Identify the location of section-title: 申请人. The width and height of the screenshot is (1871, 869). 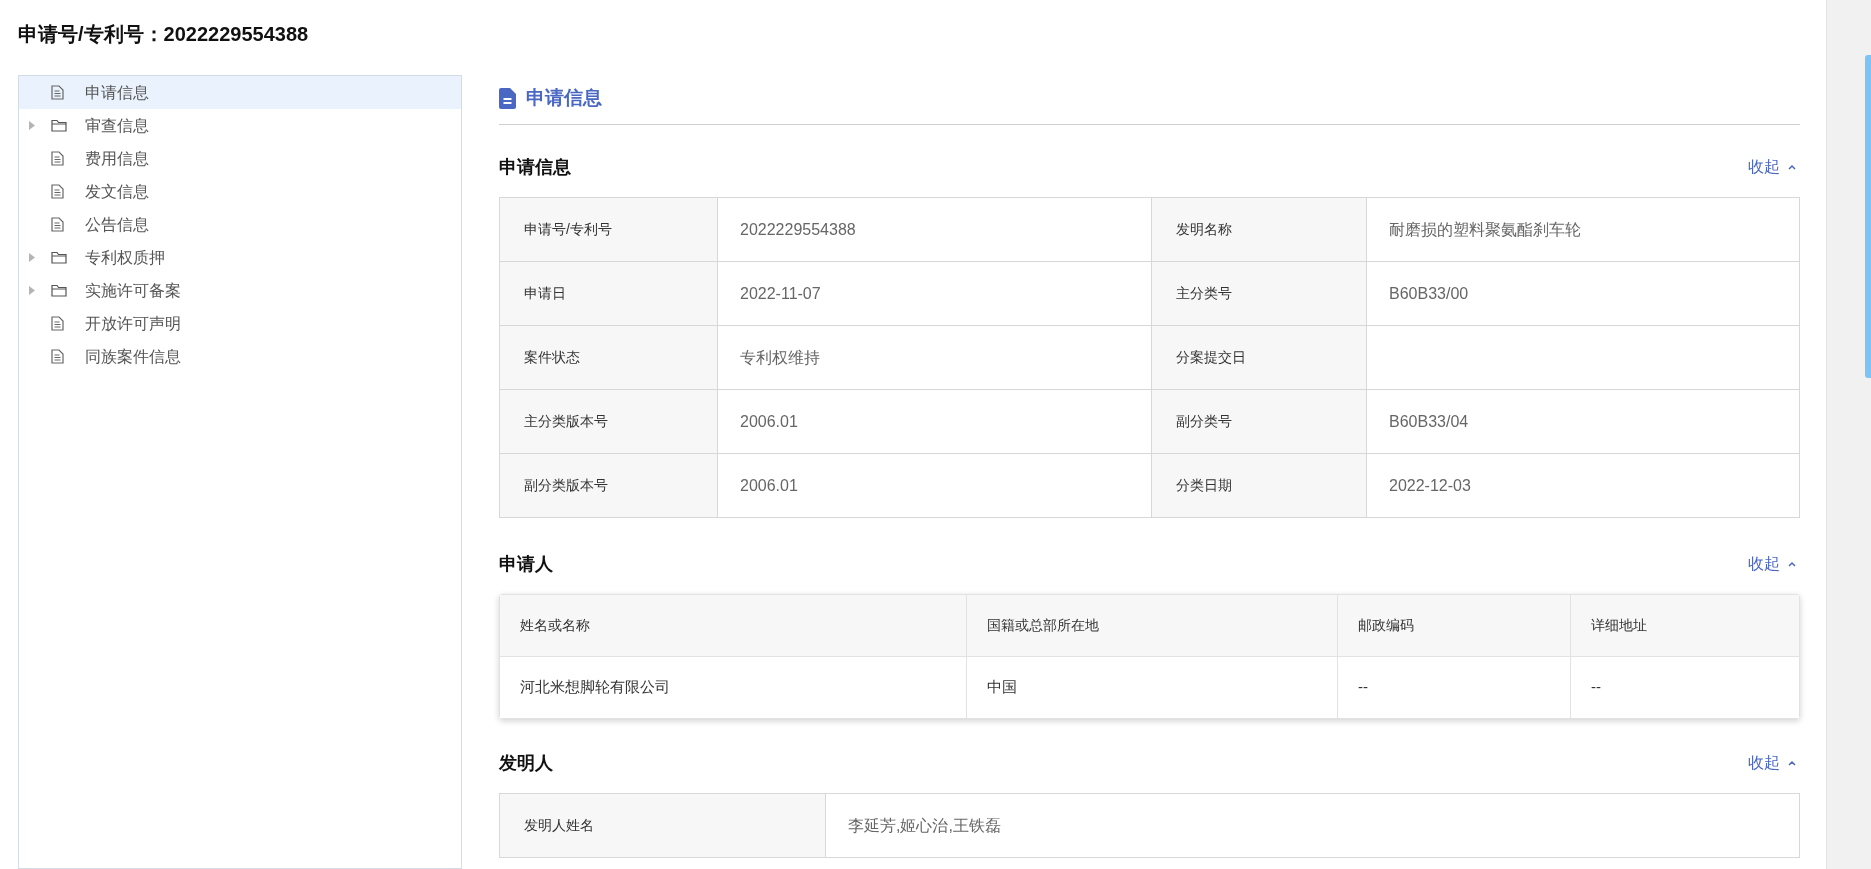
(526, 564).